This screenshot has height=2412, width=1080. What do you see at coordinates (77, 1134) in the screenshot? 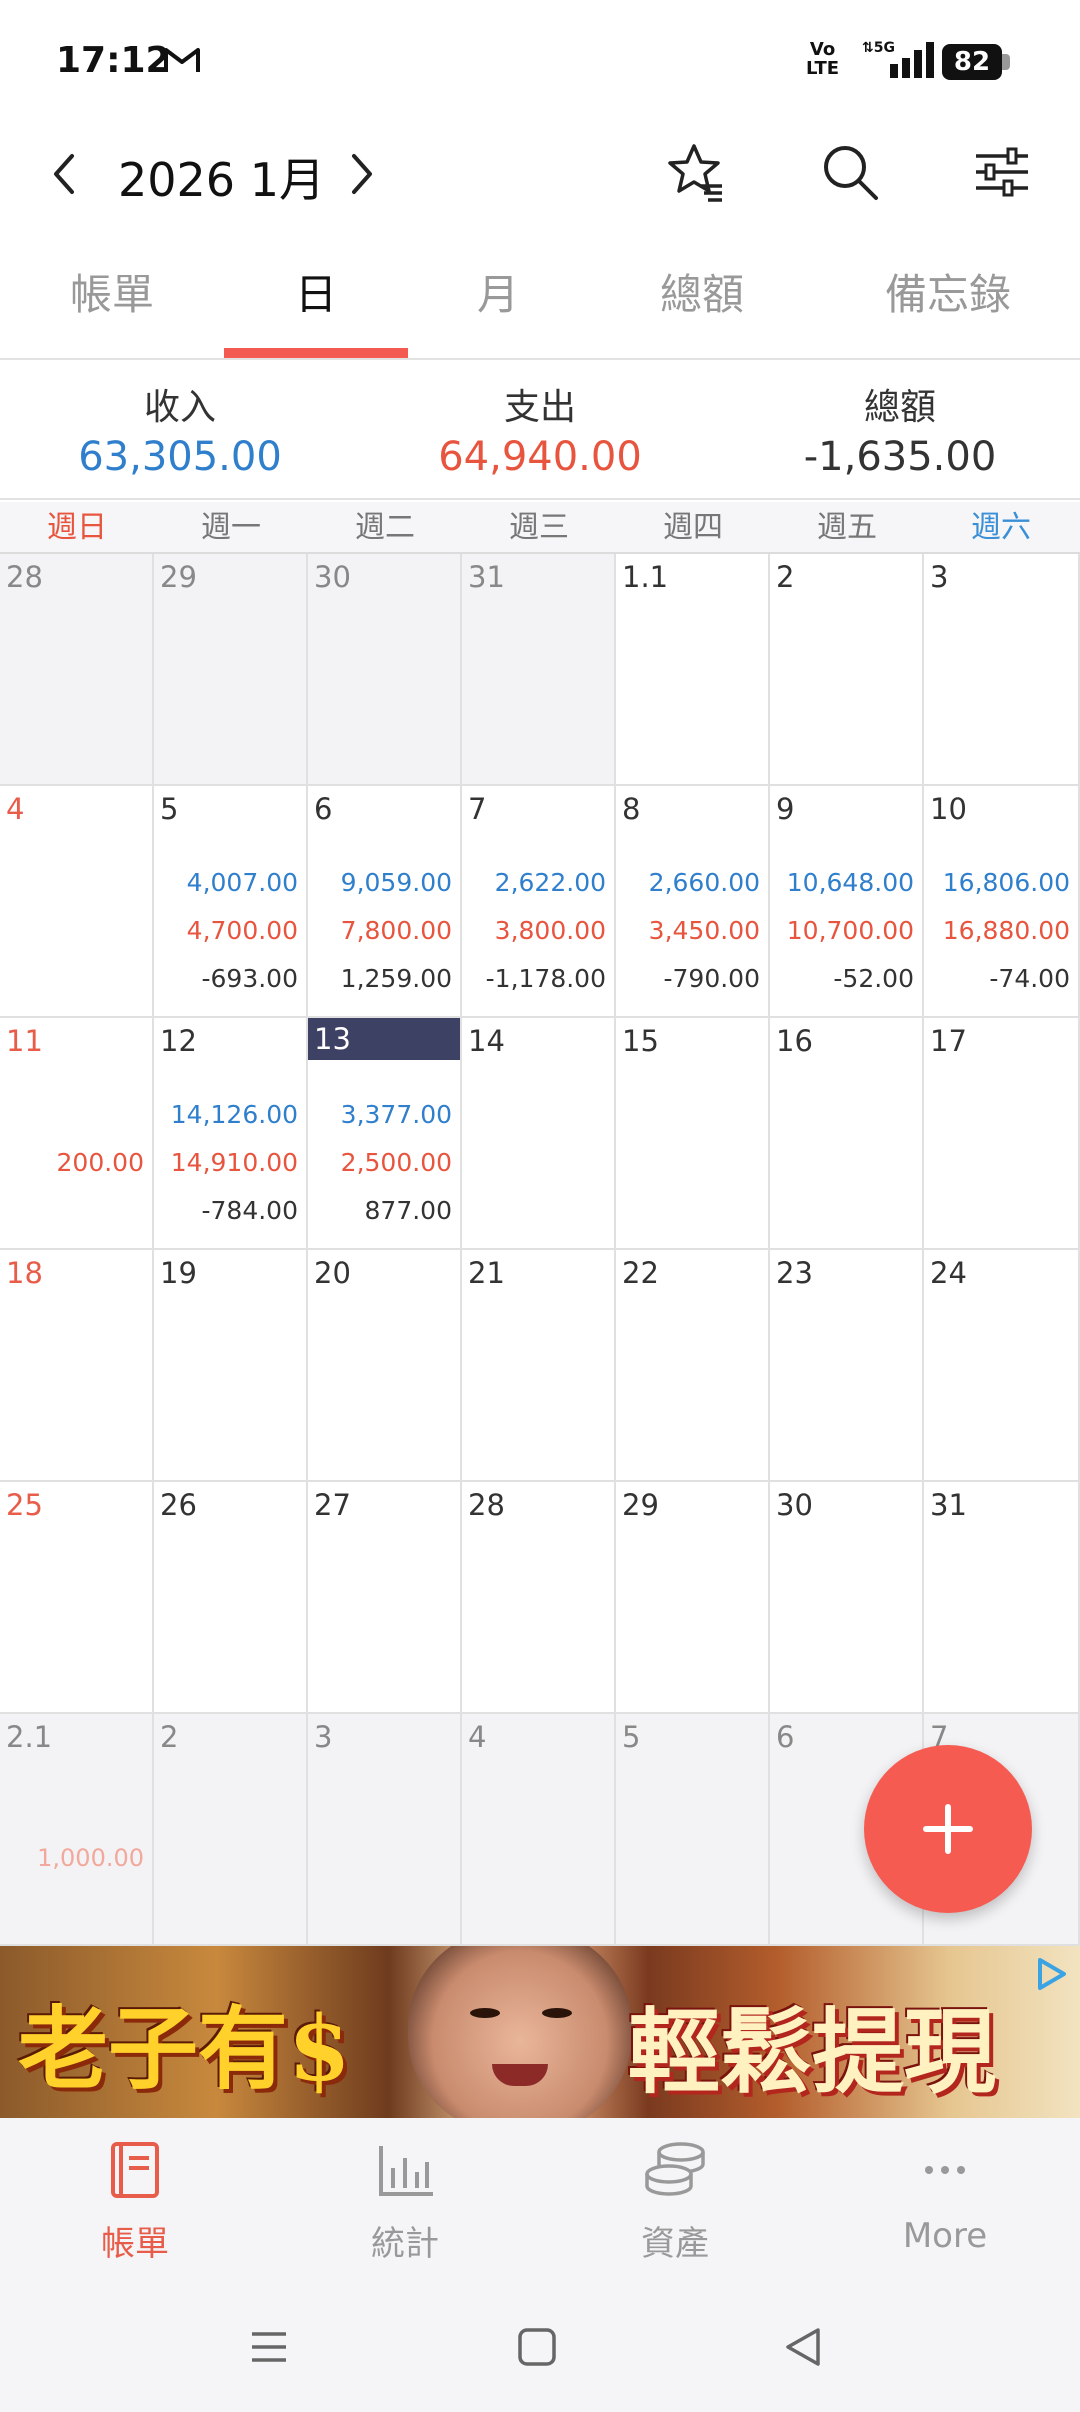
I see `calendar-day-cell: 11 200.00` at bounding box center [77, 1134].